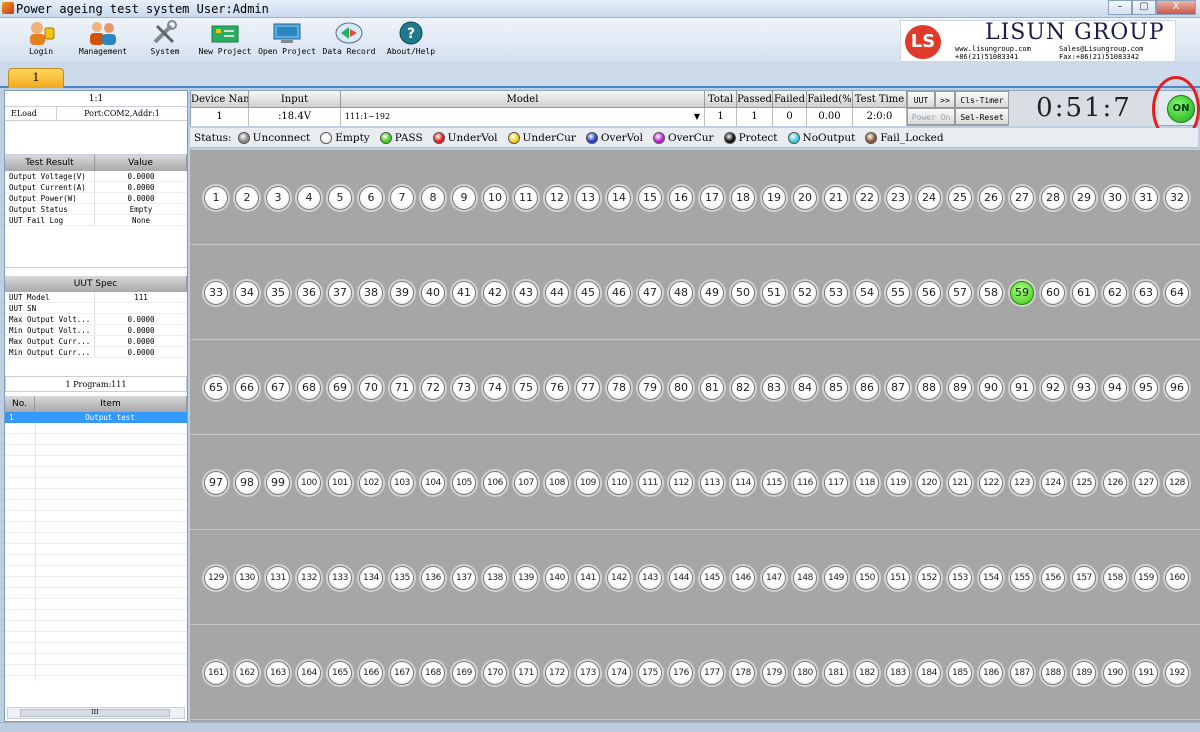 The width and height of the screenshot is (1200, 732). I want to click on channel-85: 85, so click(836, 388).